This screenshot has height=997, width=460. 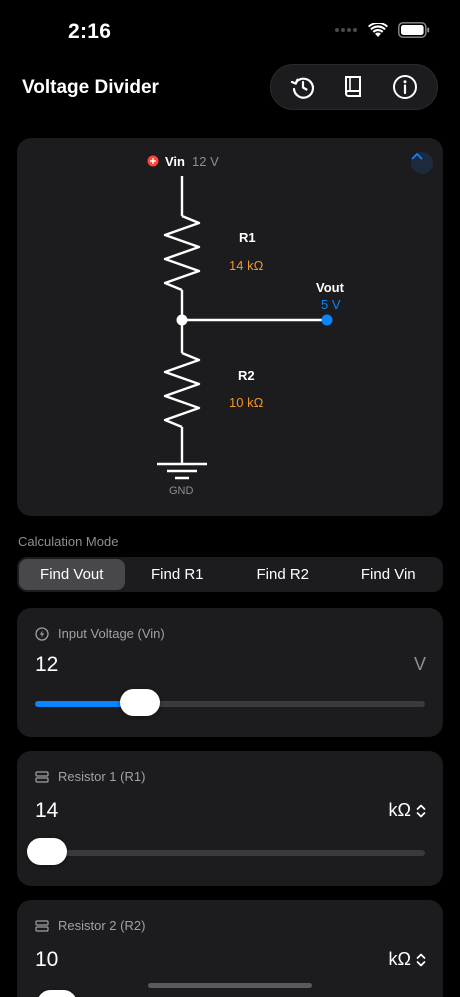 I want to click on r1-label: R1, so click(x=247, y=237).